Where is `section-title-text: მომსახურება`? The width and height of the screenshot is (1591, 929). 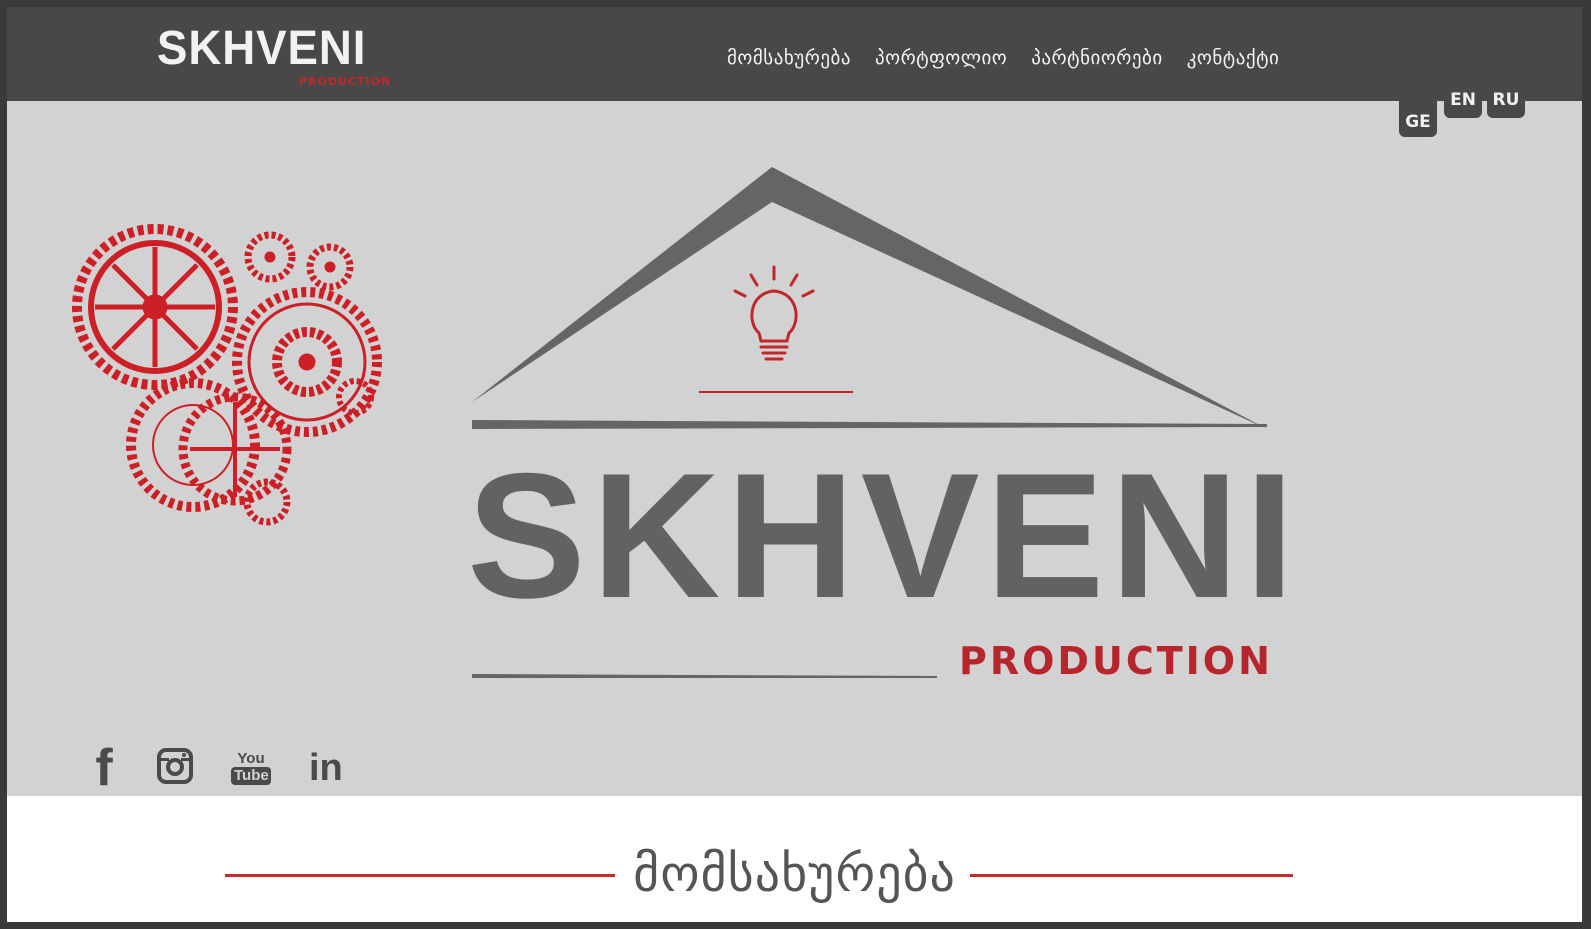 section-title-text: მომსახურება is located at coordinates (794, 874).